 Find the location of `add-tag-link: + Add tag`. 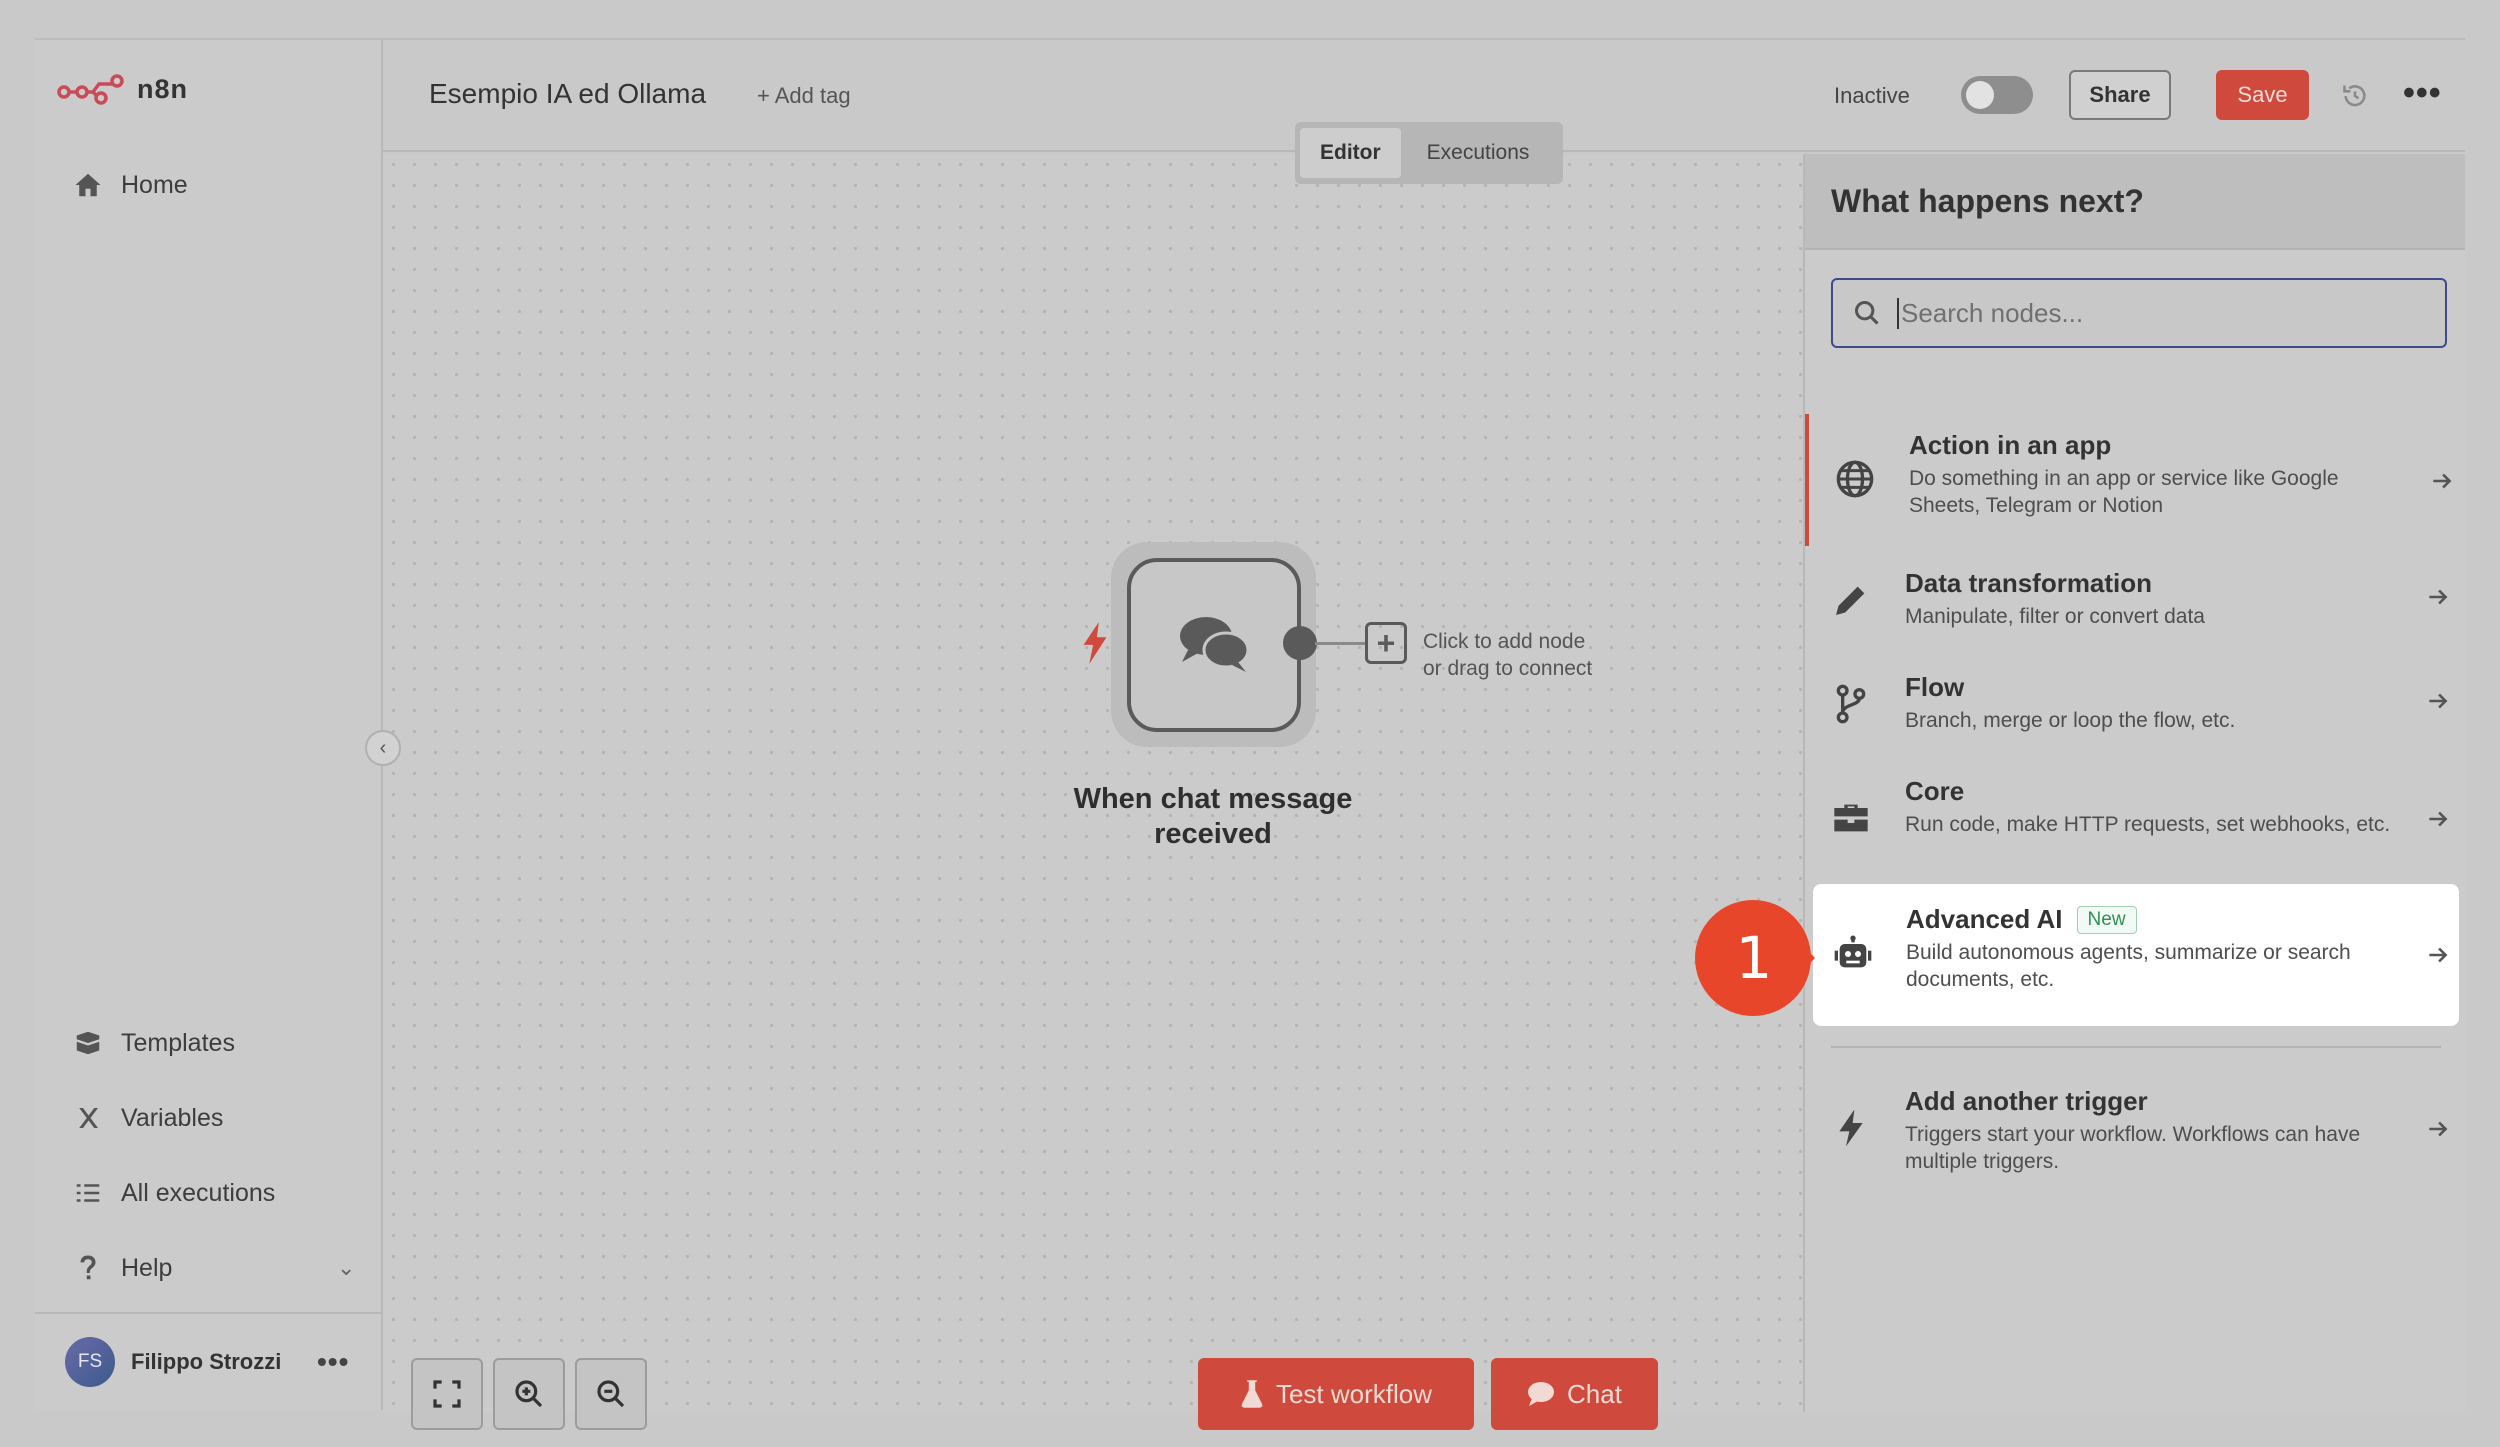

add-tag-link: + Add tag is located at coordinates (804, 96).